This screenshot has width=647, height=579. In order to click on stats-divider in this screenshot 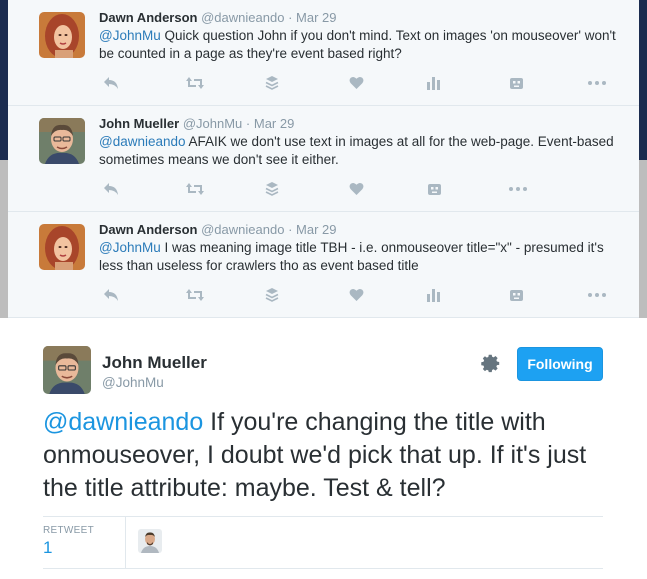, I will do `click(125, 542)`.